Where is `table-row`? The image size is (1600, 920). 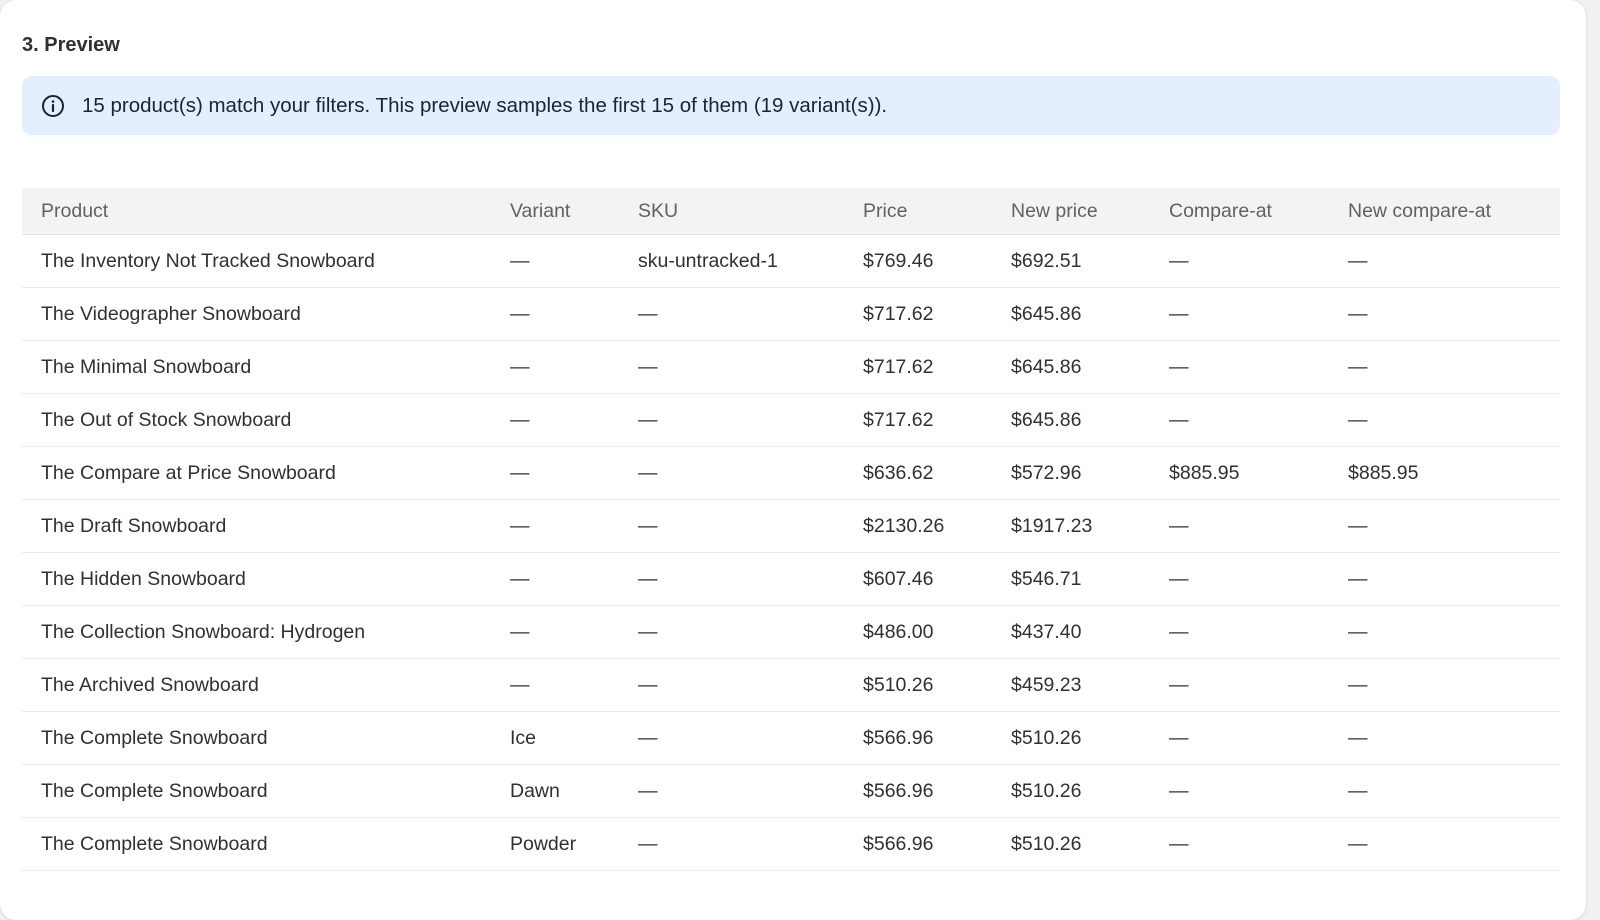
table-row is located at coordinates (791, 895).